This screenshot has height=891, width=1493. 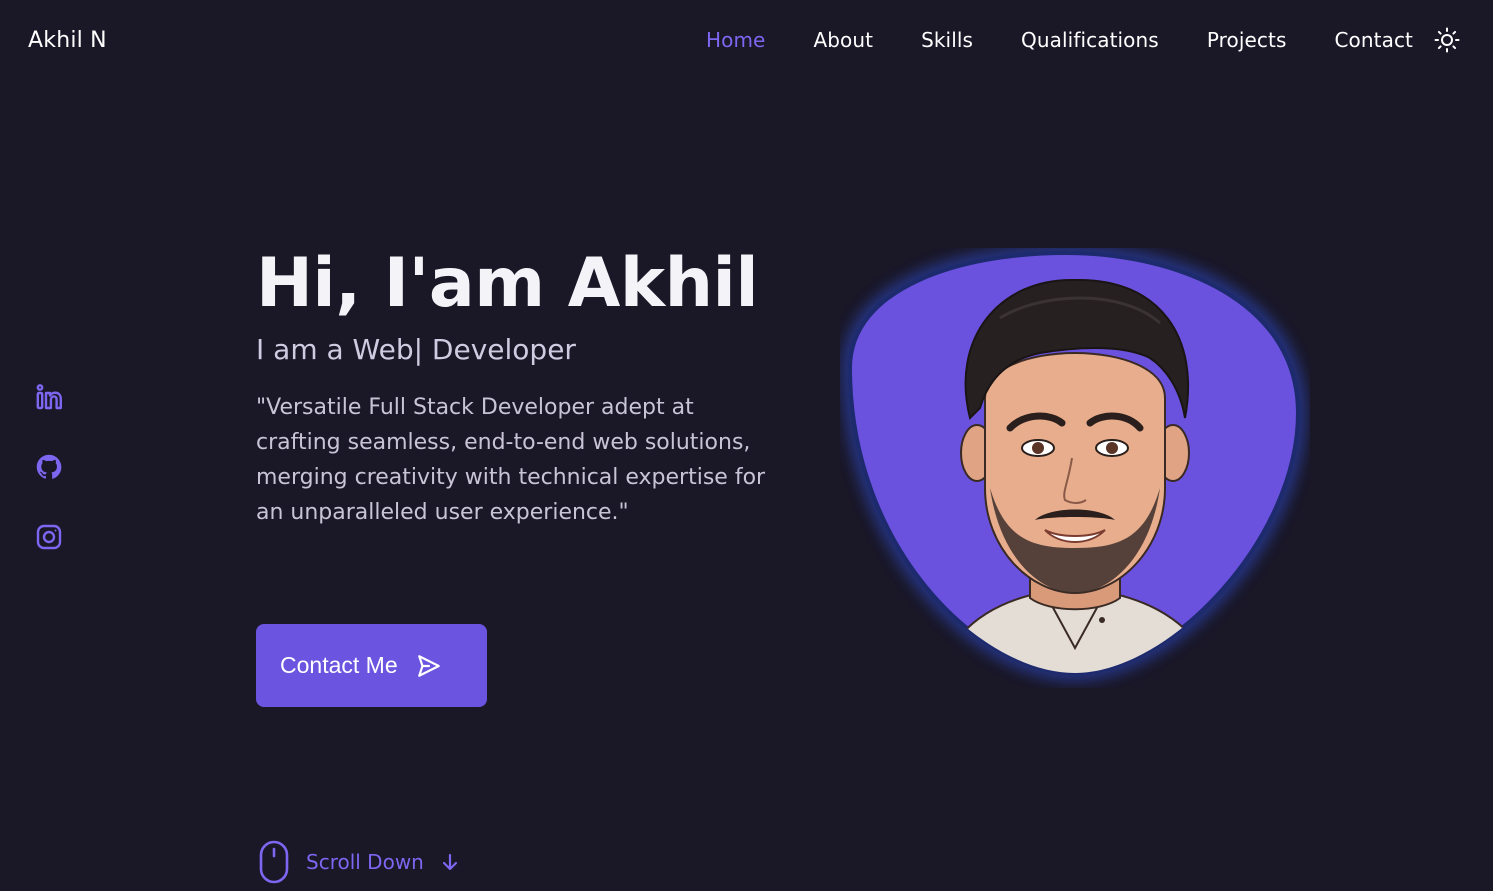 I want to click on linkedin-icon, so click(x=49, y=397).